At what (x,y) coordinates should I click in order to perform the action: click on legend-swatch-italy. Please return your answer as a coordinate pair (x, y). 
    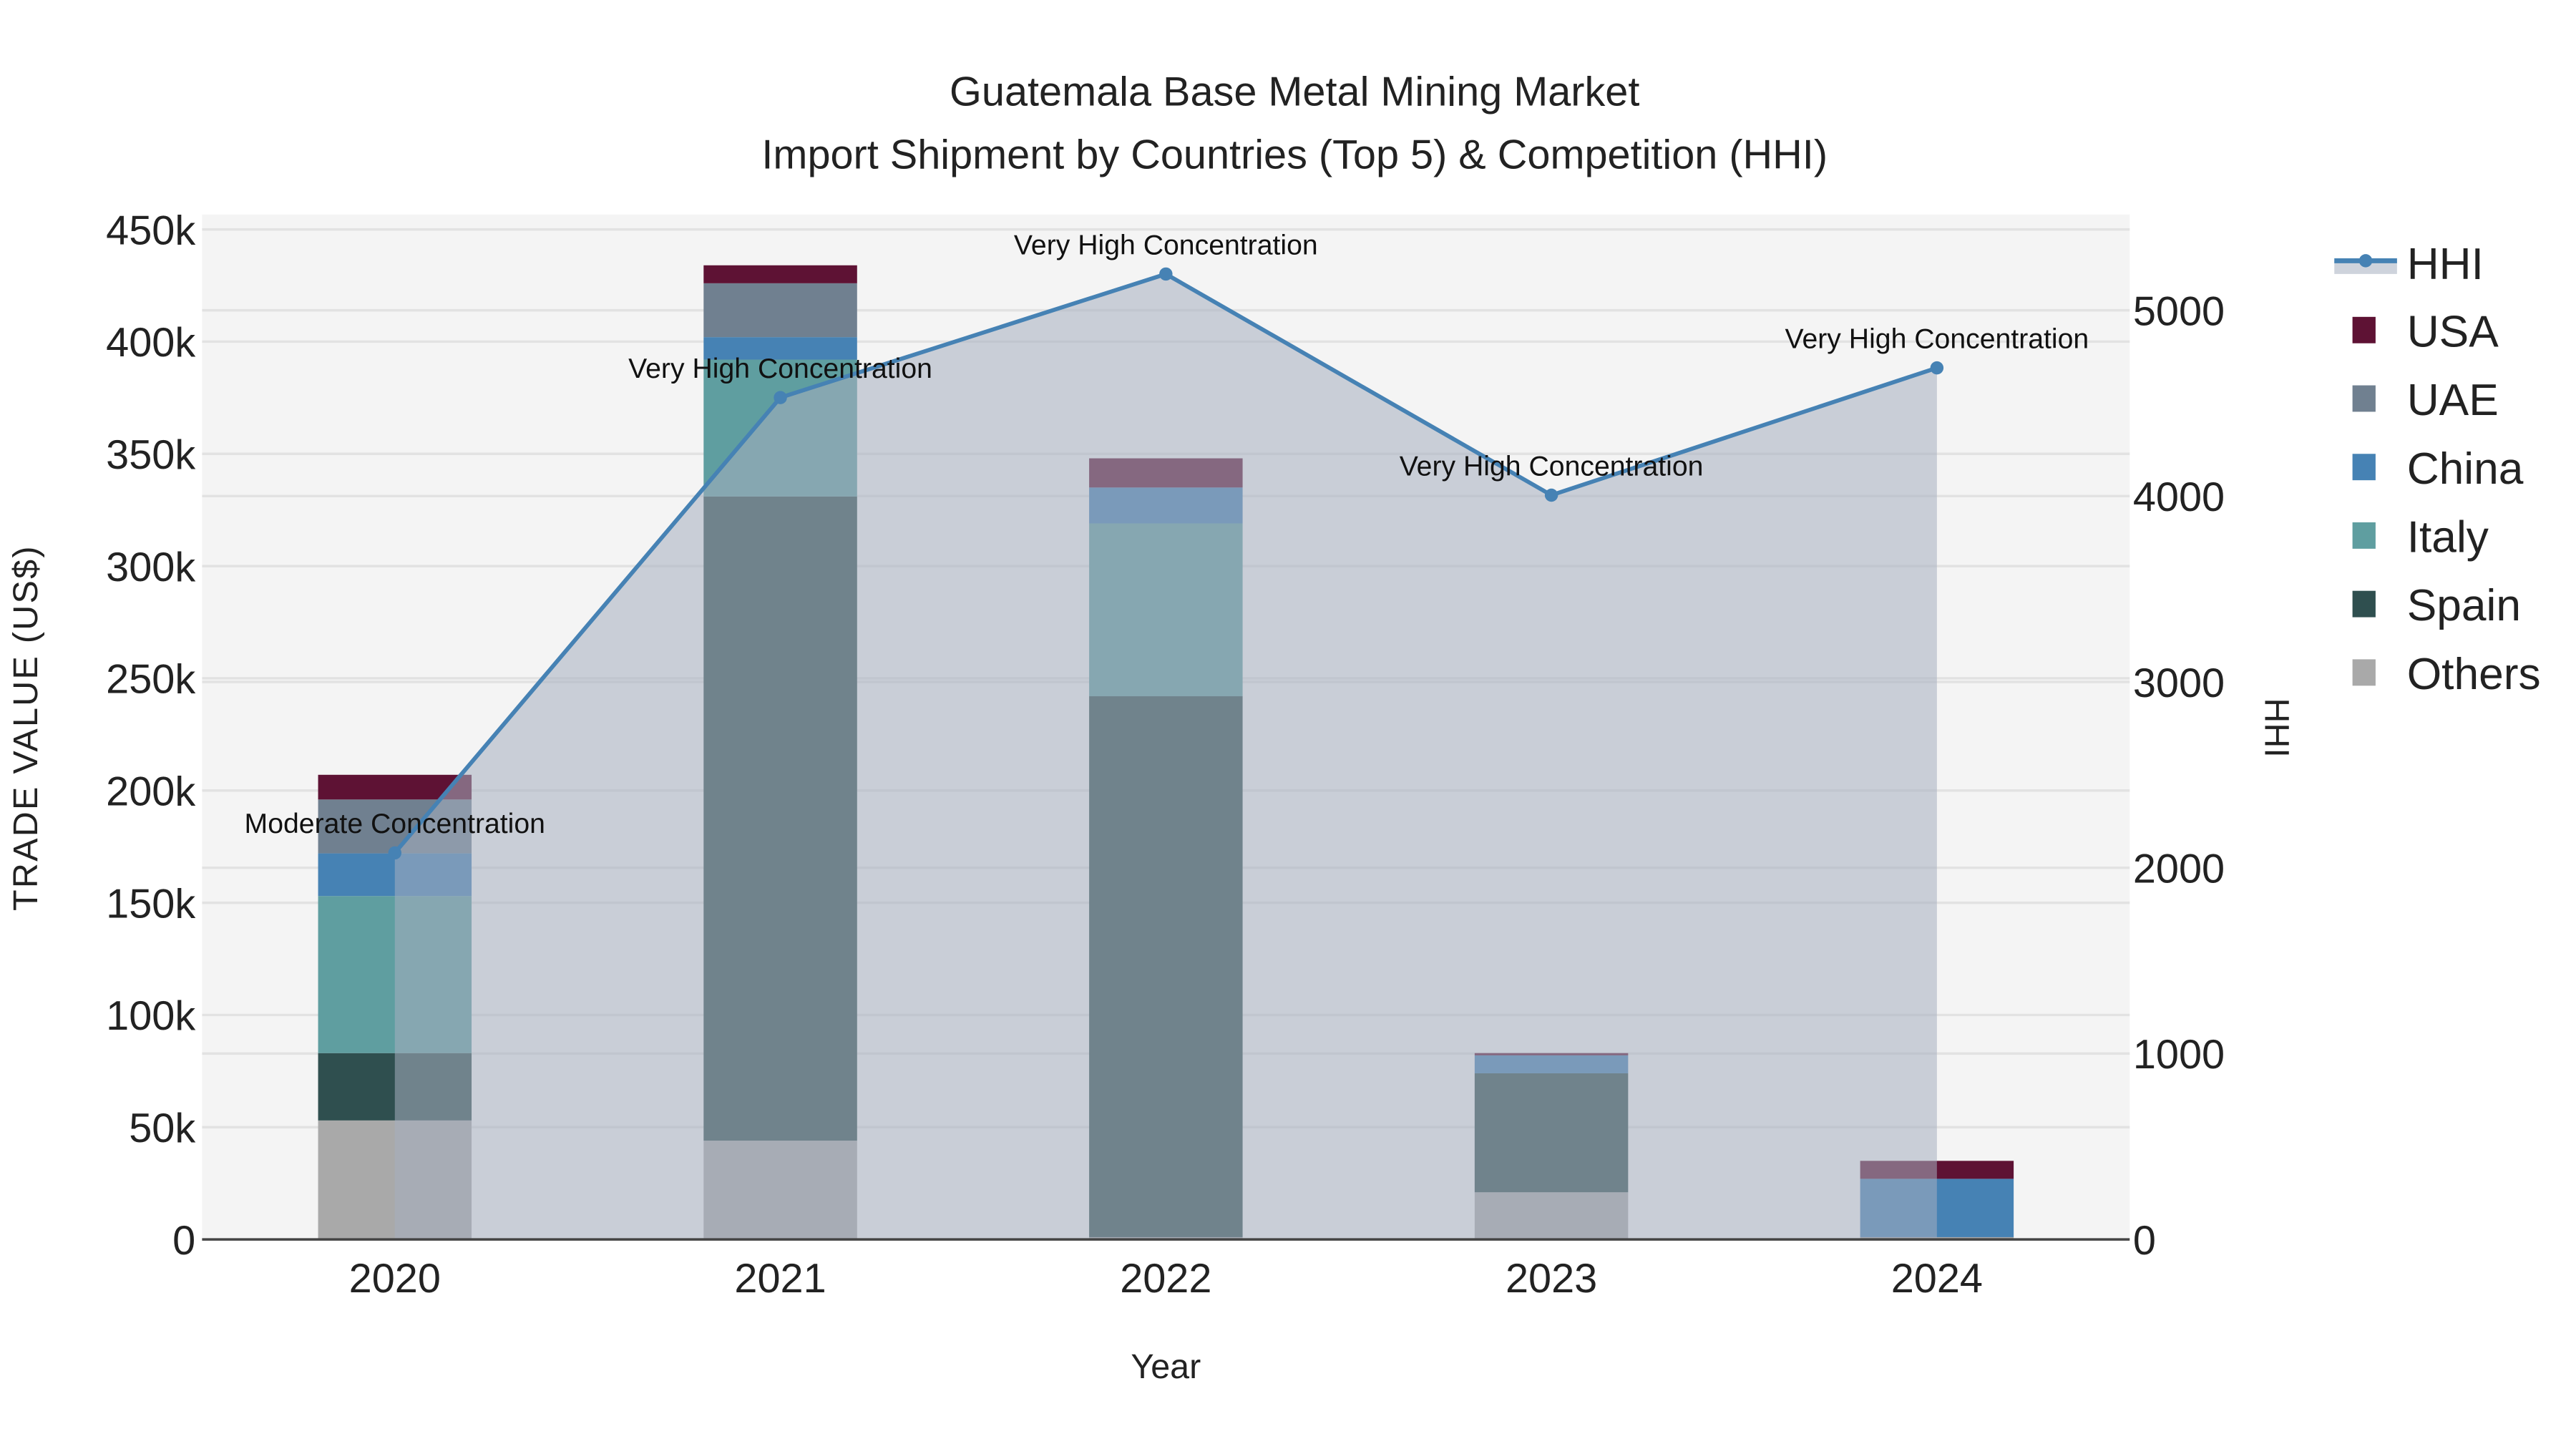
    Looking at the image, I should click on (2364, 535).